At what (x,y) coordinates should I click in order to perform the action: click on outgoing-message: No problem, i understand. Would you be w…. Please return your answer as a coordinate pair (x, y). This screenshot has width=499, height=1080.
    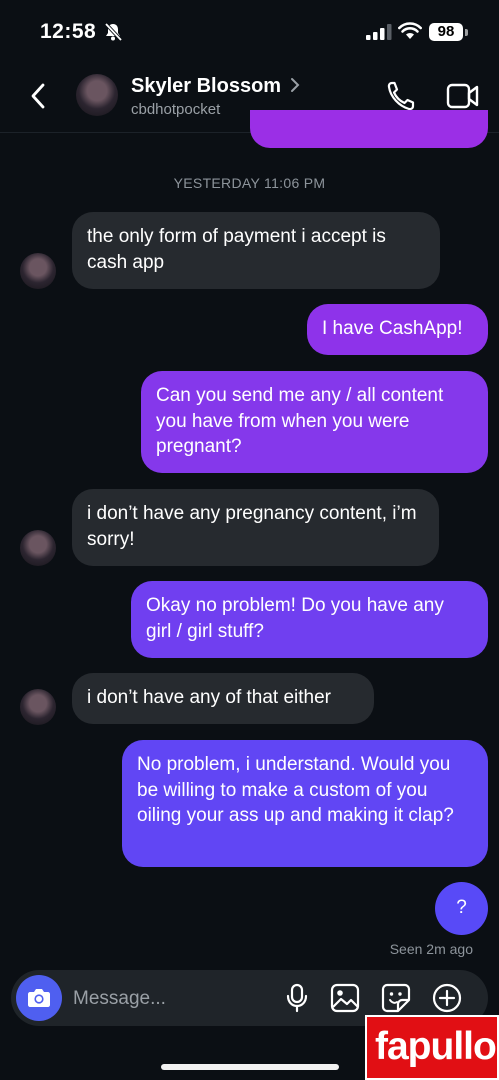
    Looking at the image, I should click on (305, 803).